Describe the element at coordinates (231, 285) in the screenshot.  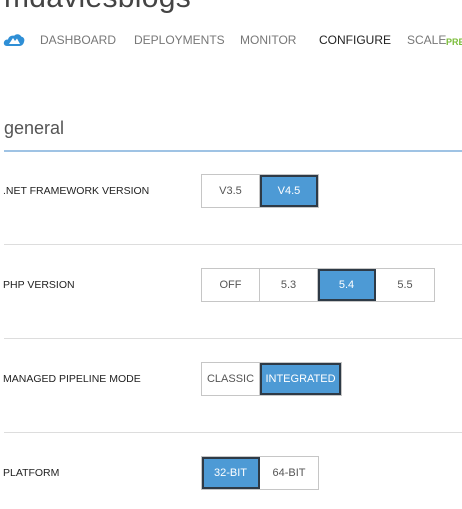
I see `php-option-off: OFF` at that location.